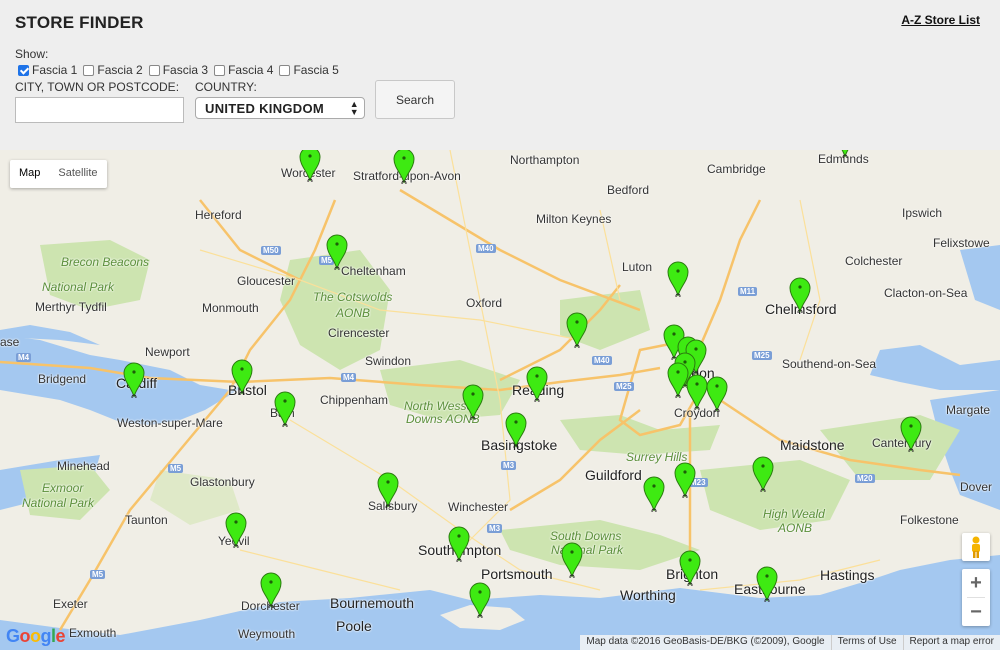 Image resolution: width=1000 pixels, height=650 pixels. I want to click on road-label: M5, so click(176, 468).